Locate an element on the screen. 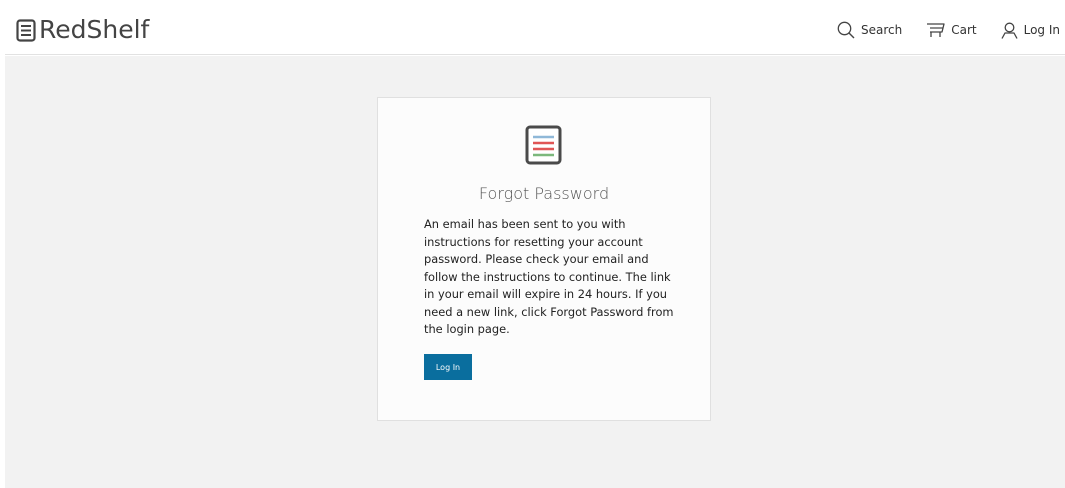  search-label: Search is located at coordinates (881, 30).